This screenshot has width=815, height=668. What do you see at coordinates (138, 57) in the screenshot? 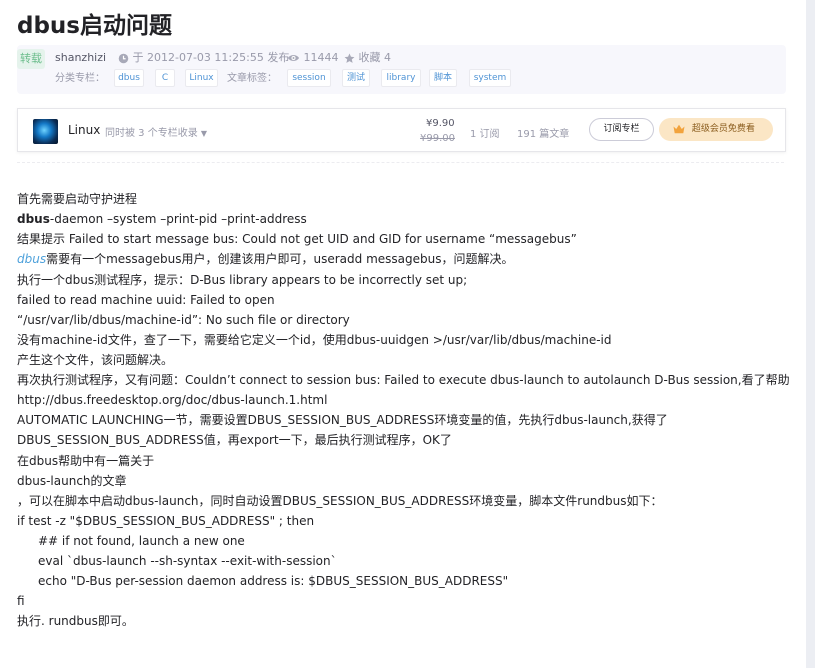
I see `publish-date-prefix: 于` at bounding box center [138, 57].